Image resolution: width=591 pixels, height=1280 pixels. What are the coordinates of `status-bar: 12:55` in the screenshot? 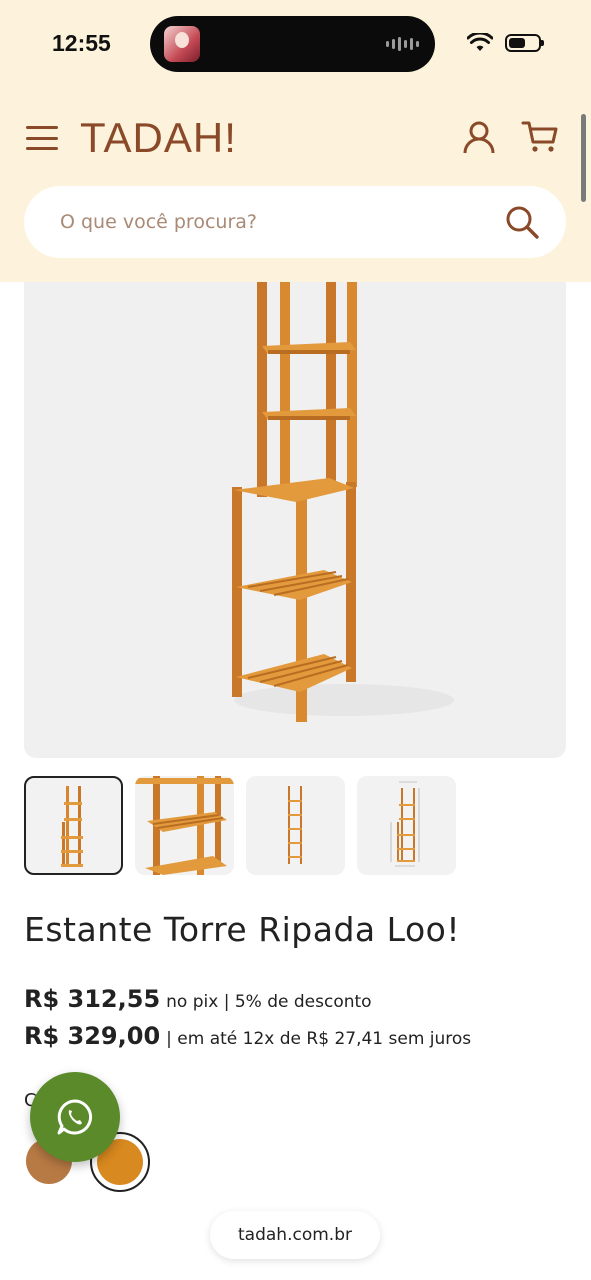 It's located at (295, 46).